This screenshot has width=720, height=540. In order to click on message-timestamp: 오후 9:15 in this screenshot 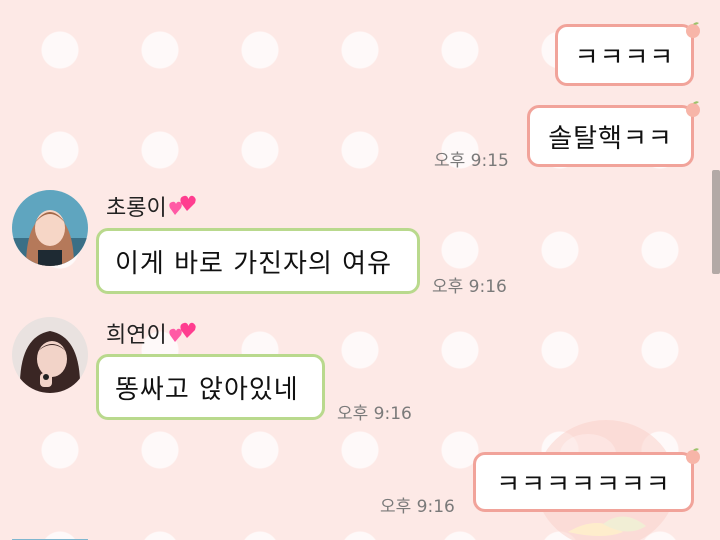, I will do `click(471, 161)`.